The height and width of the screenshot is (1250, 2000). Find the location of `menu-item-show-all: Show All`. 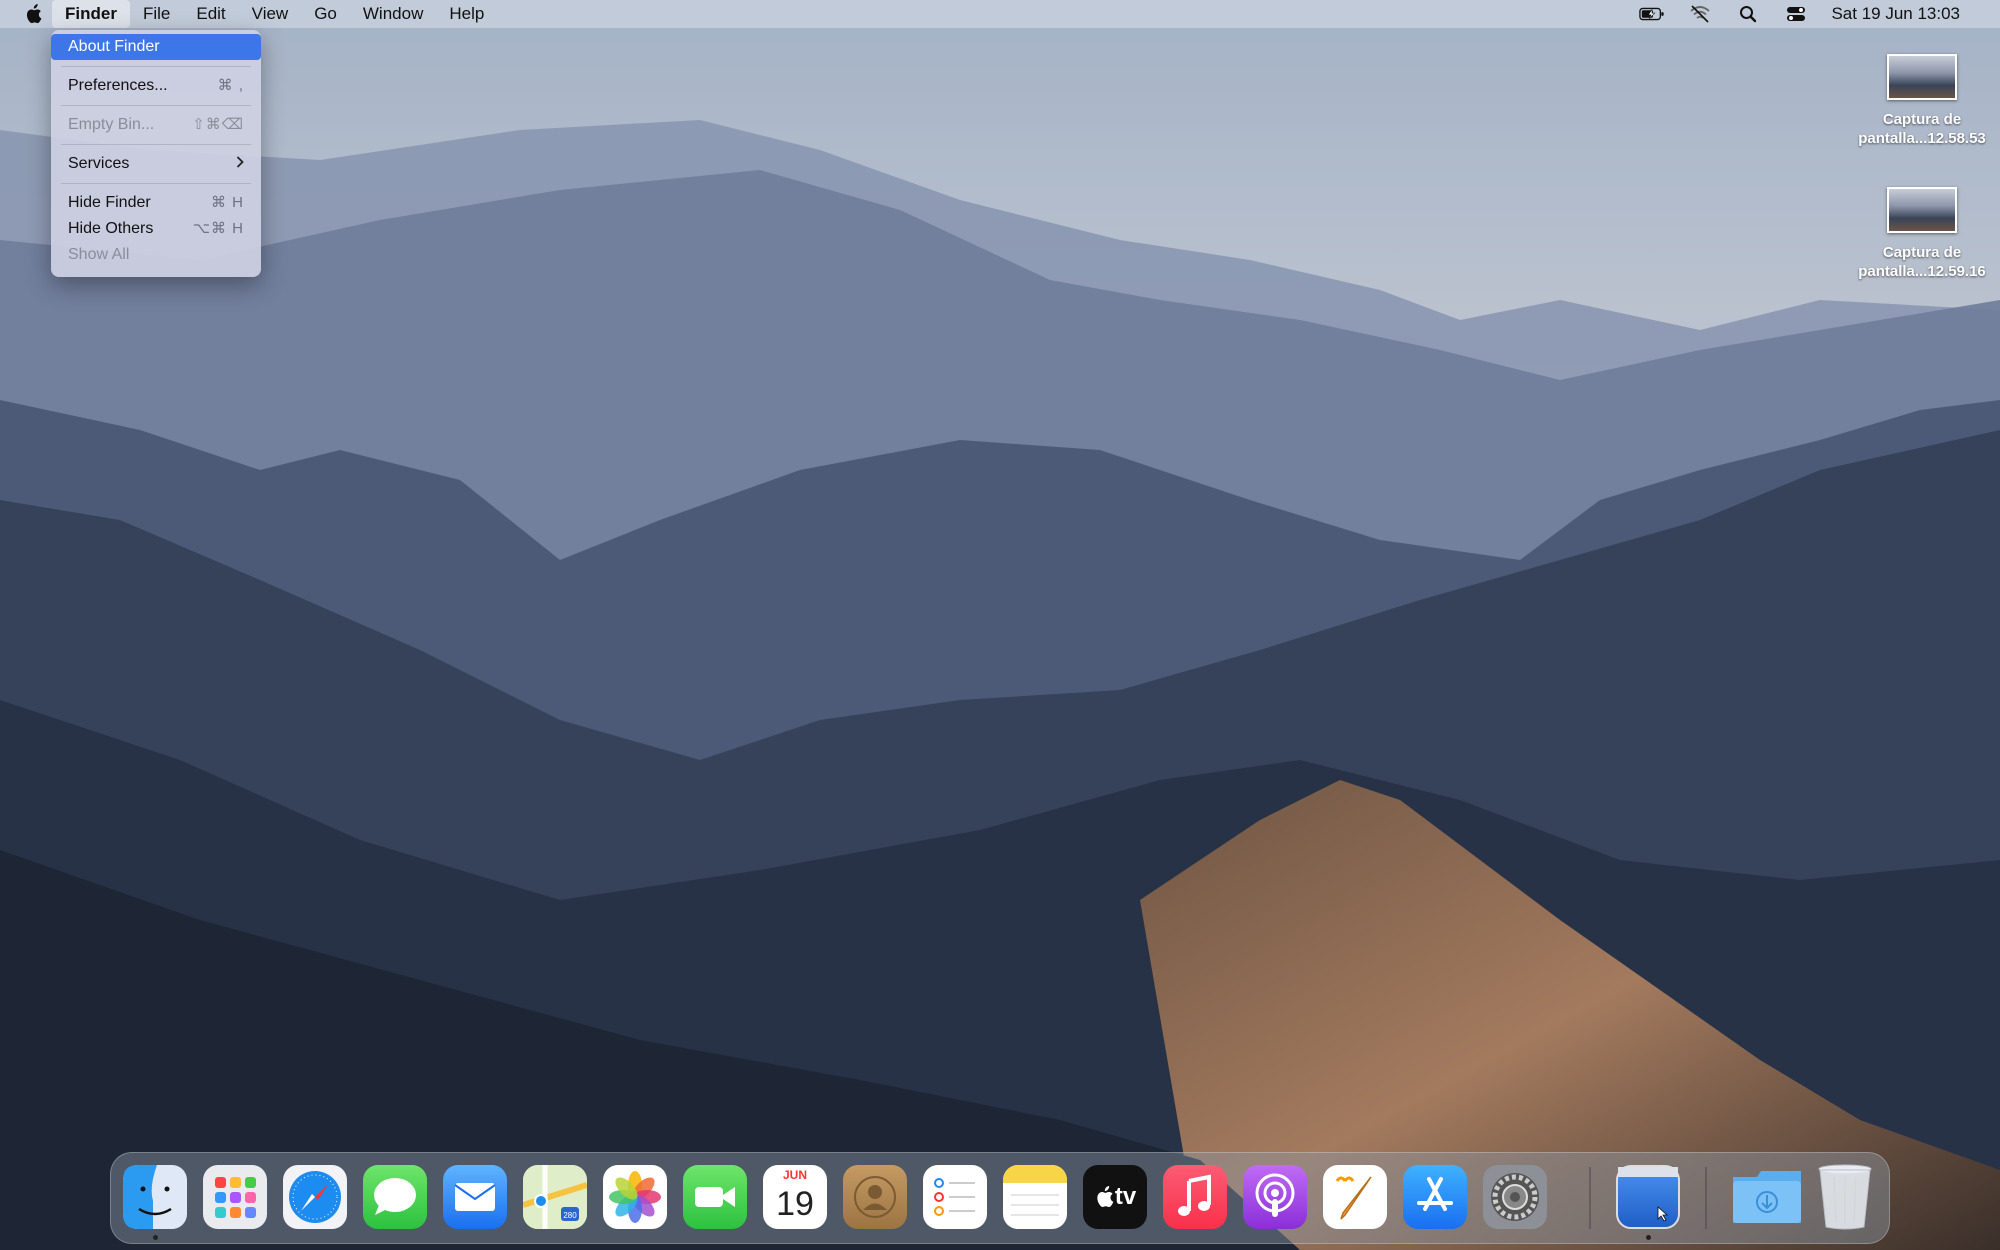

menu-item-show-all: Show All is located at coordinates (156, 255).